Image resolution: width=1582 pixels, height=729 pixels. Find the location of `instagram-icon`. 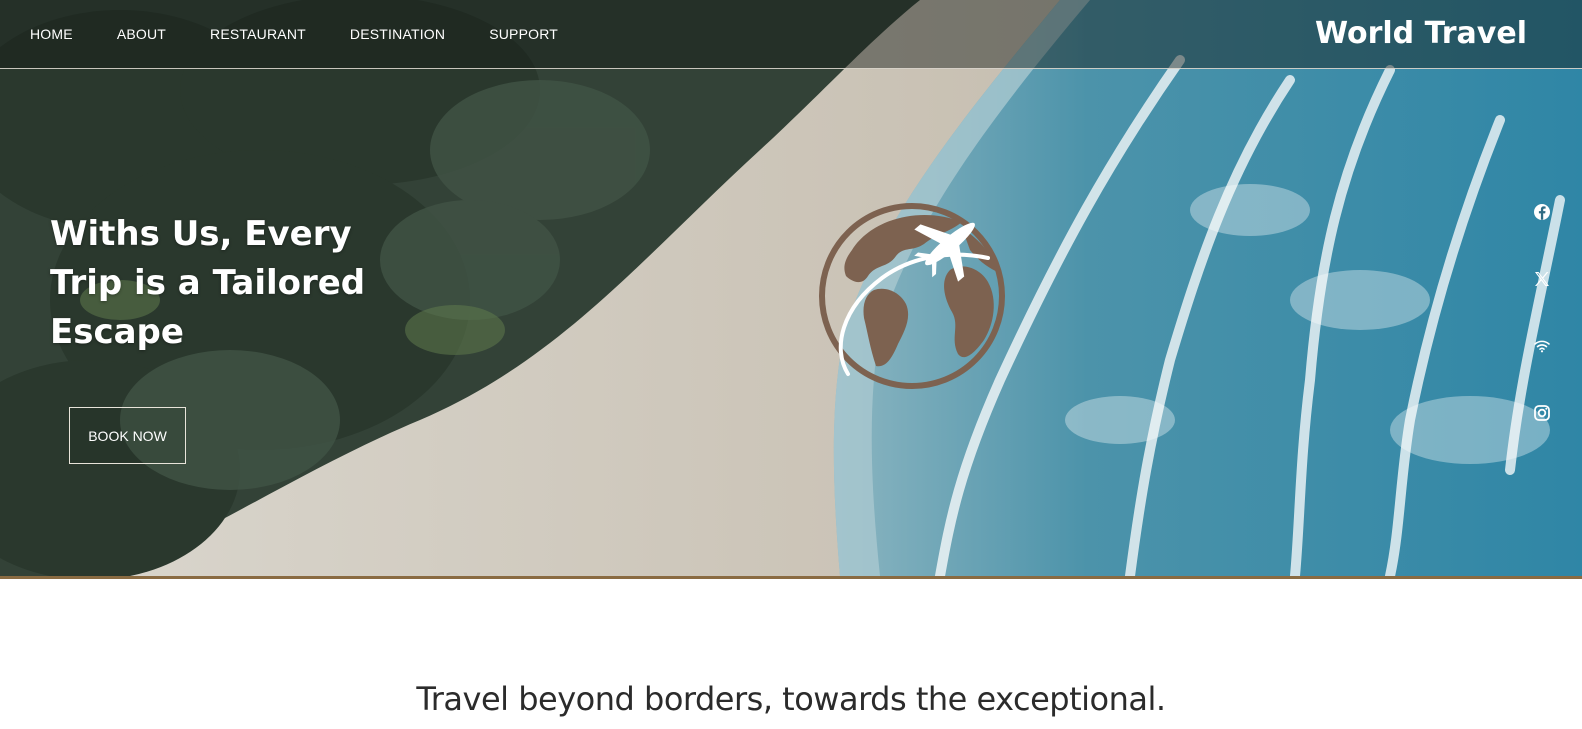

instagram-icon is located at coordinates (1542, 413).